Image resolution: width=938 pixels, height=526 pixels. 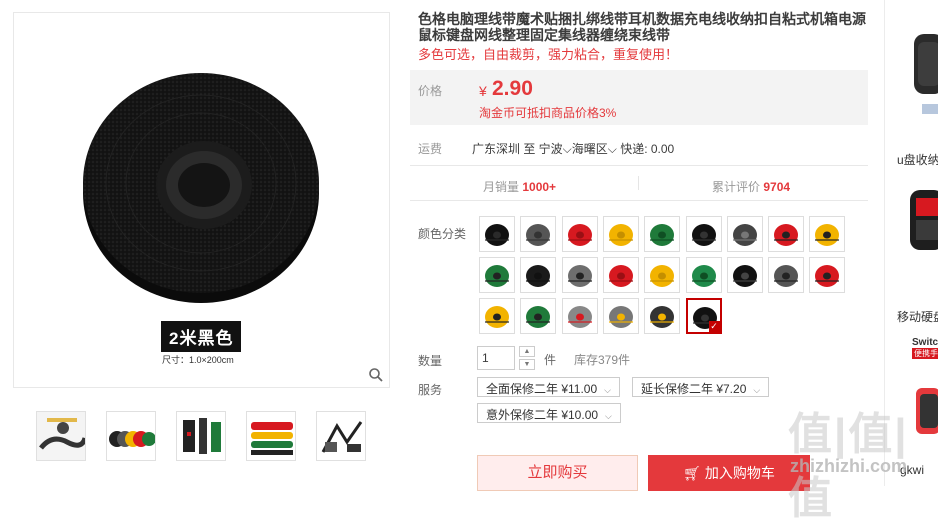 I want to click on total-reviews: 累计评价 9704, so click(x=751, y=186).